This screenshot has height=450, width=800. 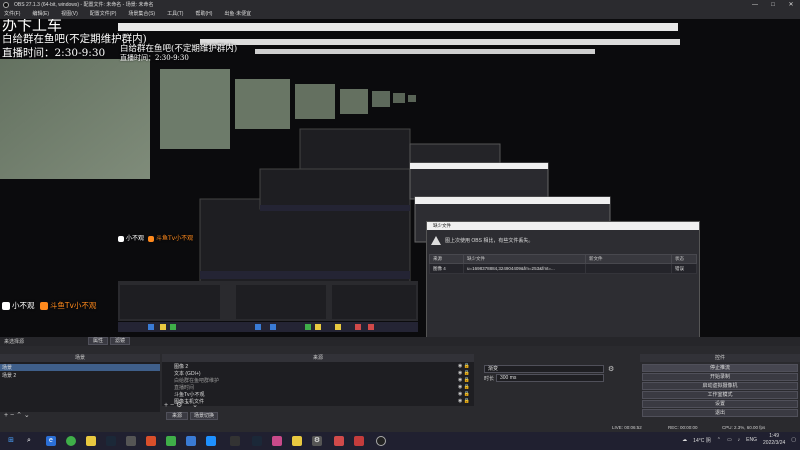 I want to click on col-source: 来源, so click(x=446, y=259).